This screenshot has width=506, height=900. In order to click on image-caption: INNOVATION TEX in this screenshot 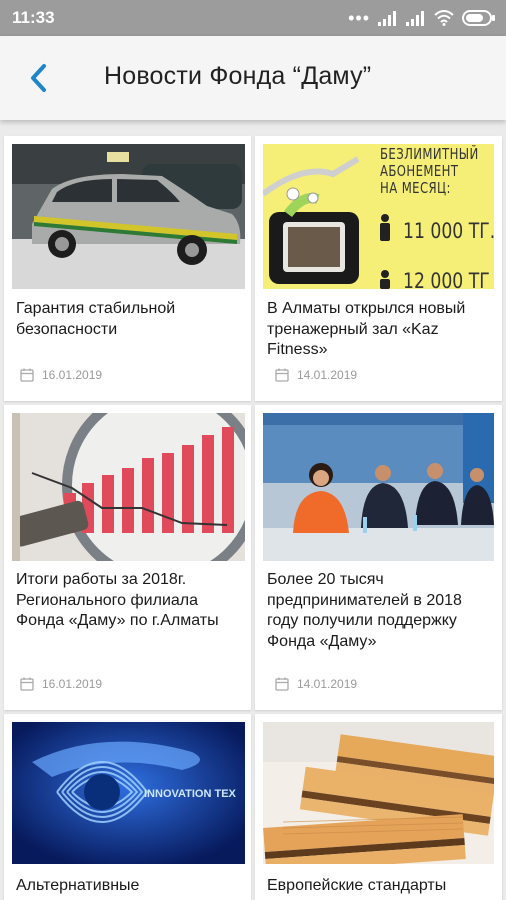, I will do `click(190, 794)`.